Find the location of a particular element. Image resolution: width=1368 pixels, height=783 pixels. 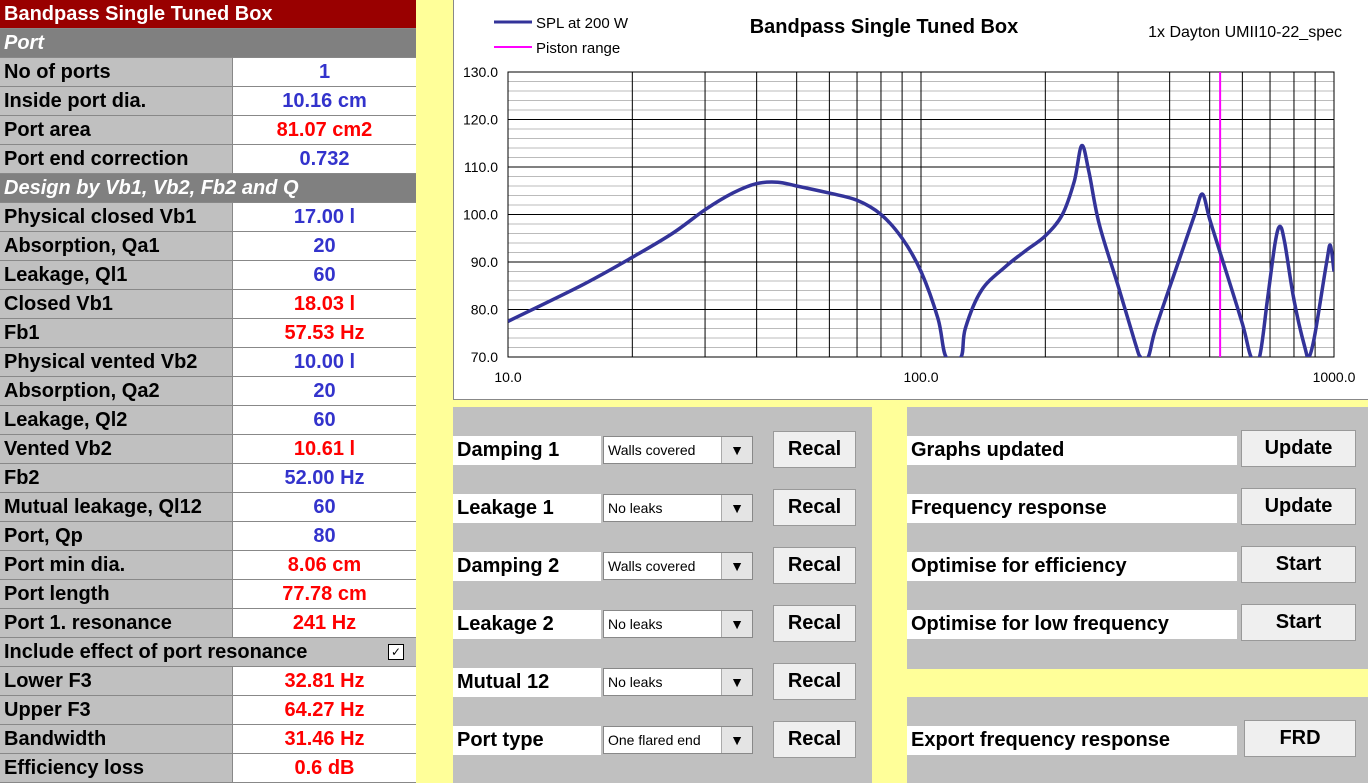

param-value: 241 Hz is located at coordinates (324, 623).